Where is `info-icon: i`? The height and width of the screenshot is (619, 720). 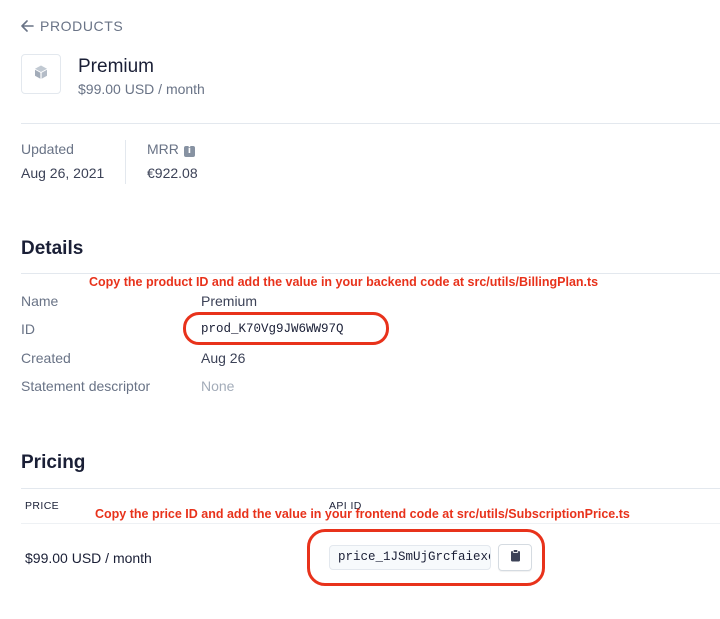 info-icon: i is located at coordinates (189, 151).